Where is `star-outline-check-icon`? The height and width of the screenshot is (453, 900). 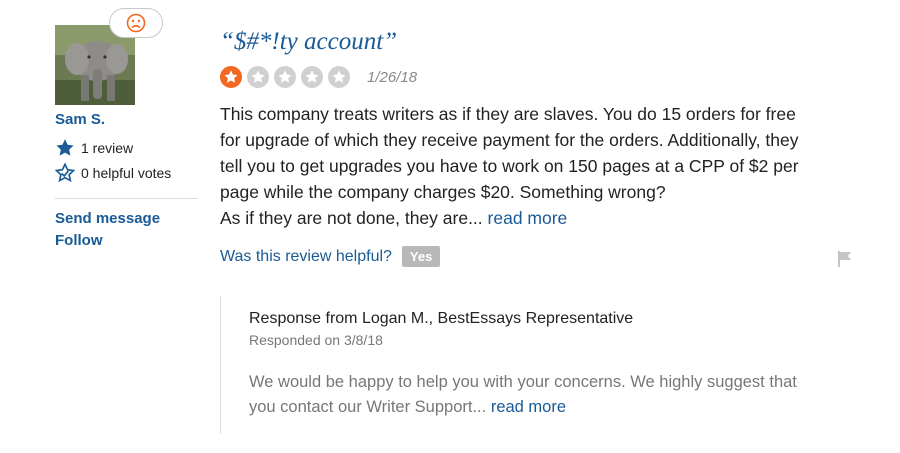 star-outline-check-icon is located at coordinates (65, 173).